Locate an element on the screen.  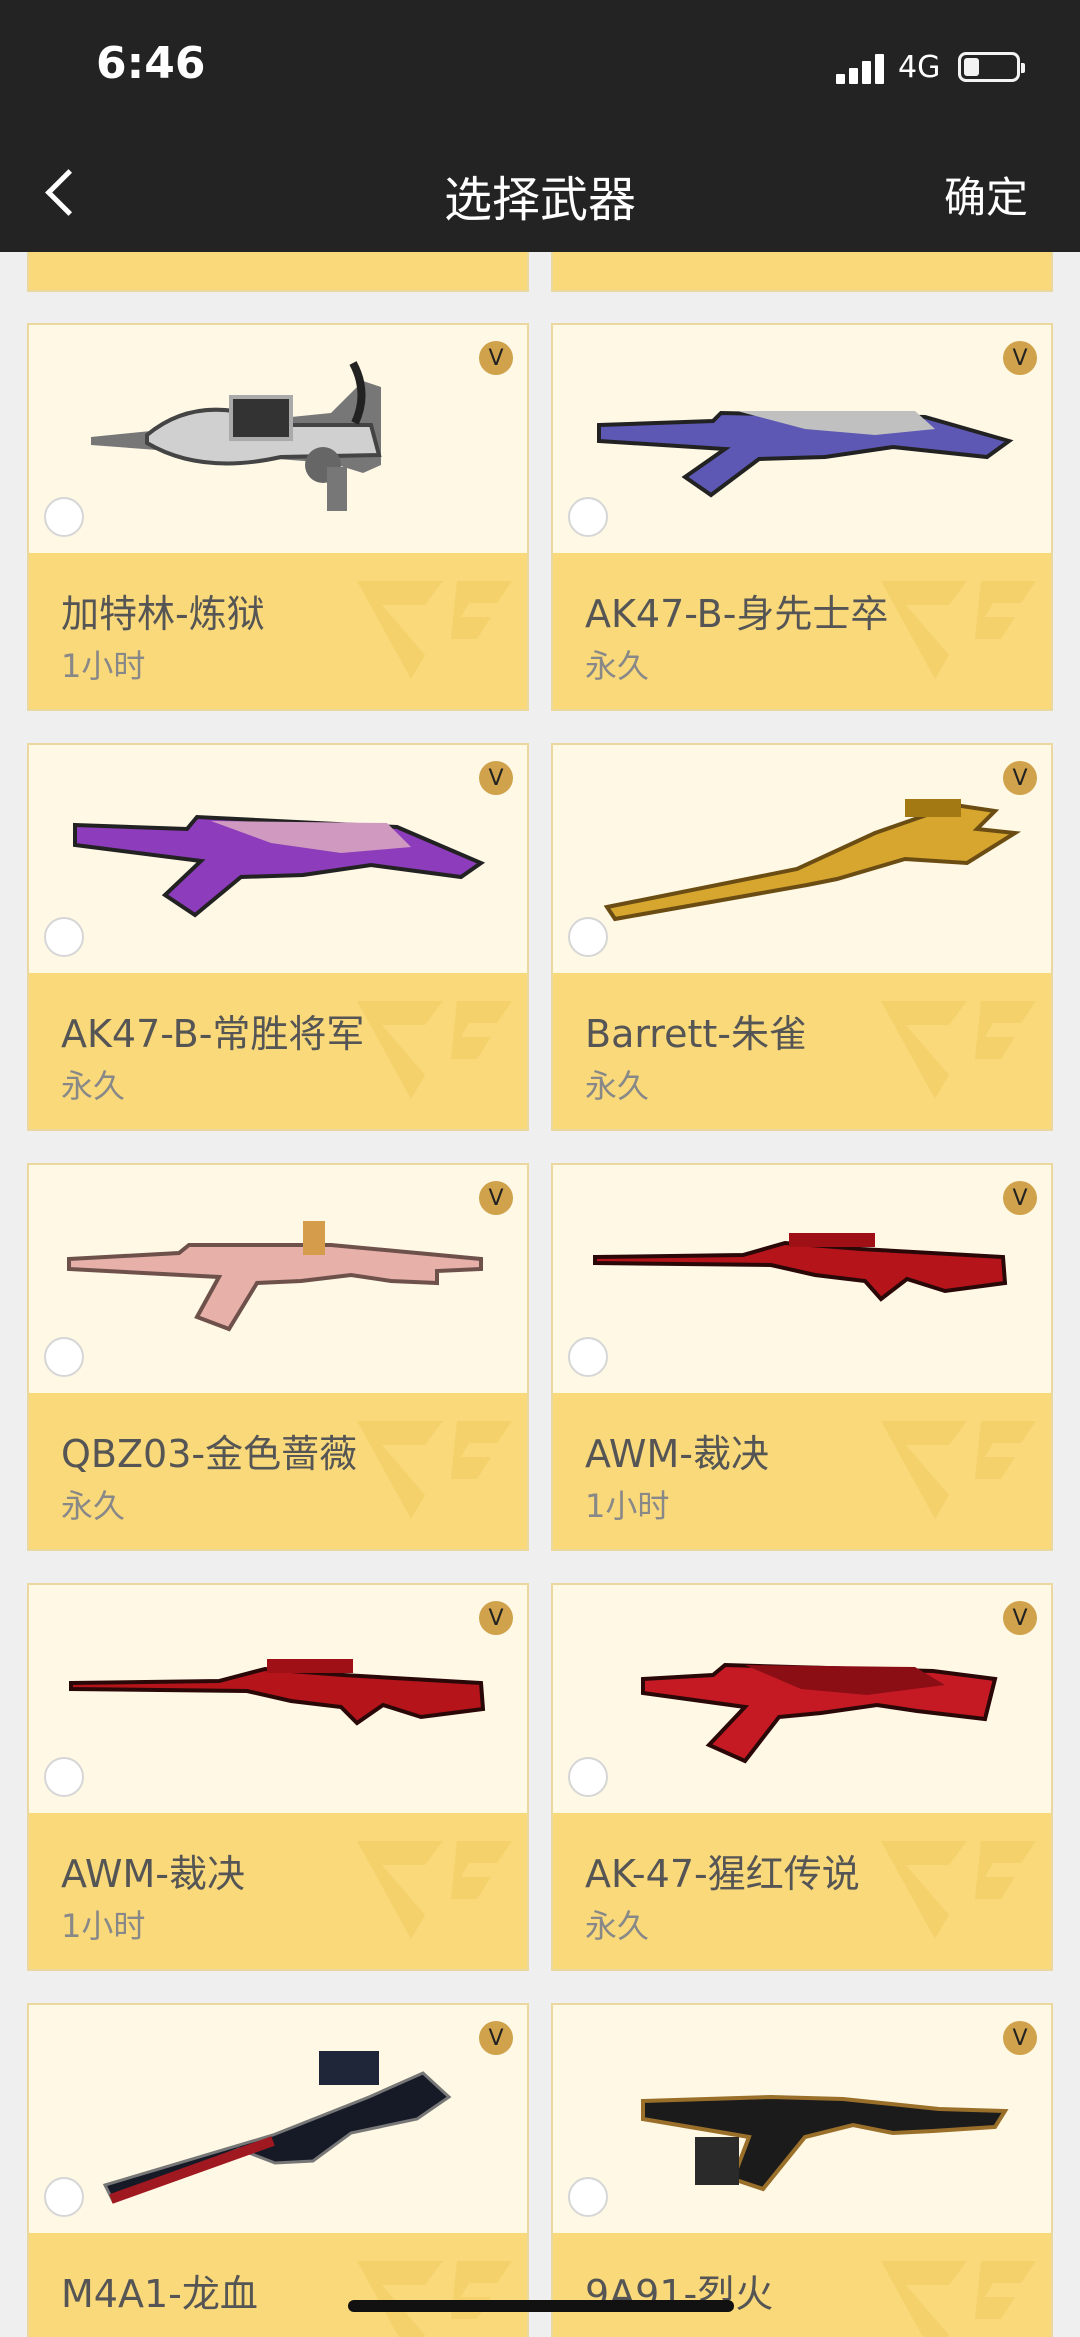
weapon-name: 加特林-炼狱 is located at coordinates (163, 614).